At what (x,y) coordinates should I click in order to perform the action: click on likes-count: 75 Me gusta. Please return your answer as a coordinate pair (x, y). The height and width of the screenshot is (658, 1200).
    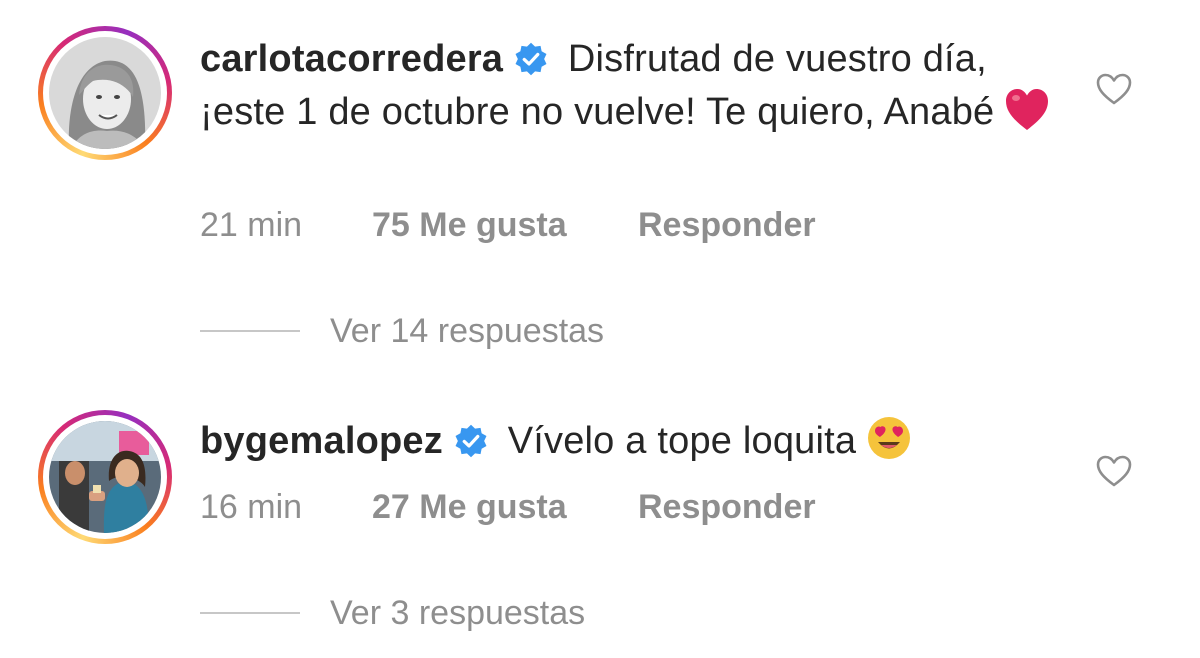
    Looking at the image, I should click on (505, 225).